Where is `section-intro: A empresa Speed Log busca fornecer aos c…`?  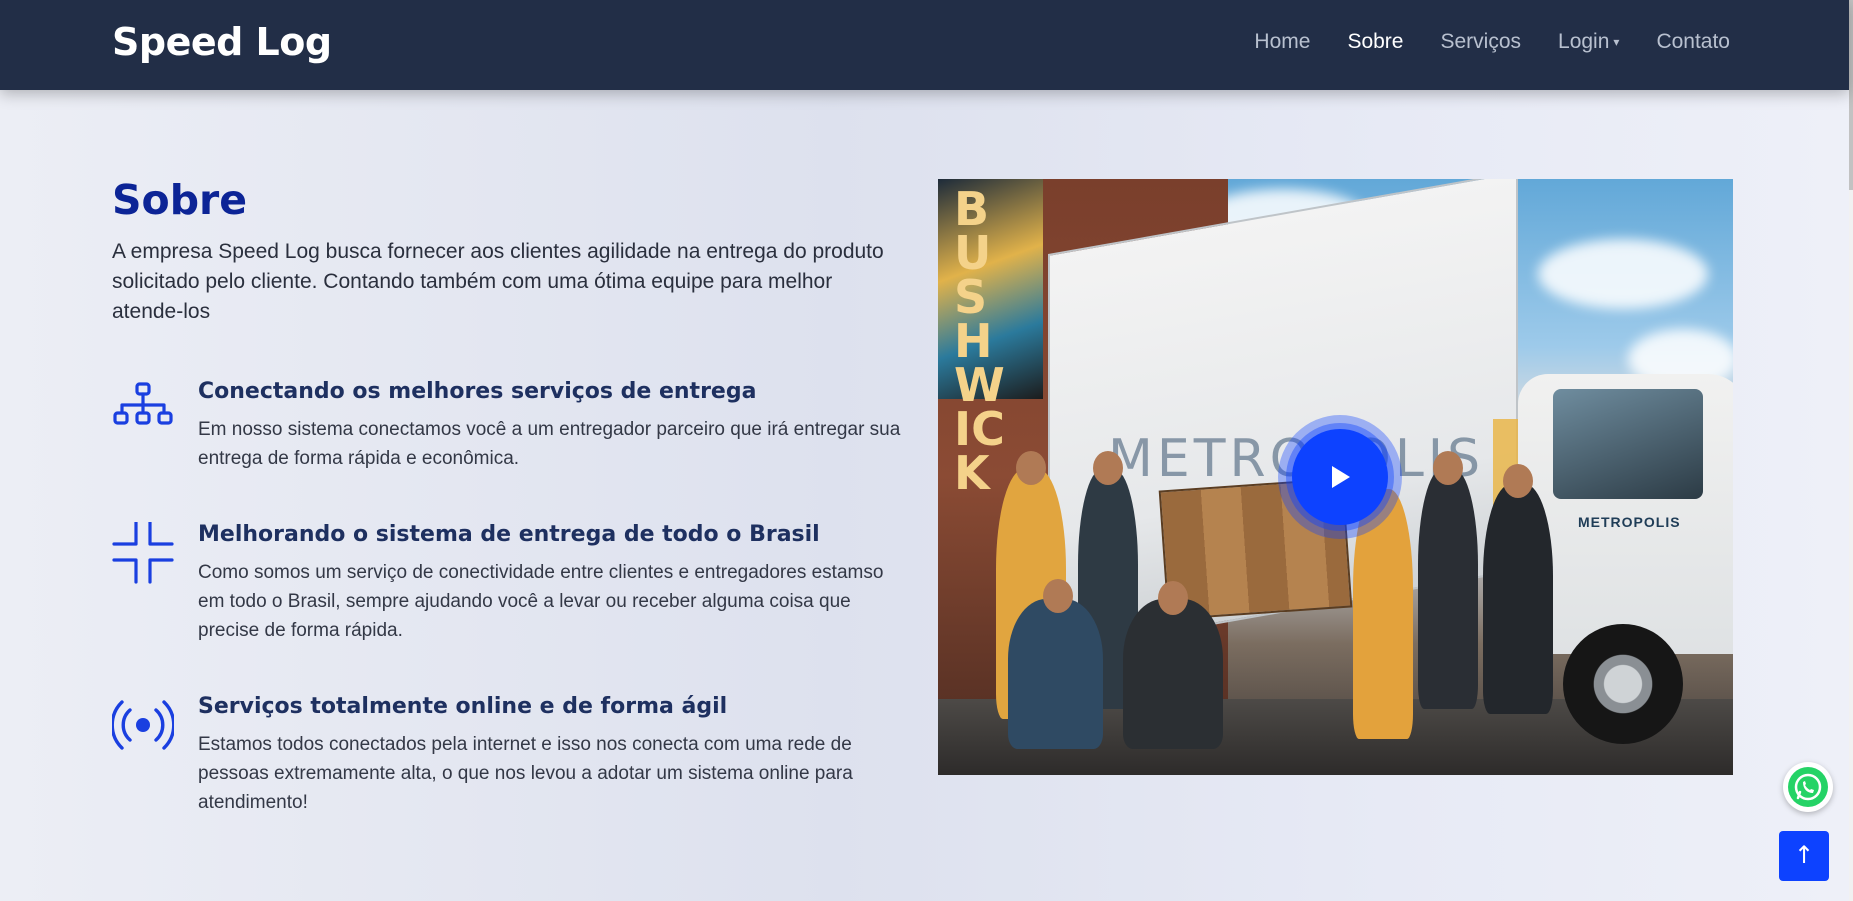
section-intro: A empresa Speed Log busca fornecer aos c… is located at coordinates (498, 281).